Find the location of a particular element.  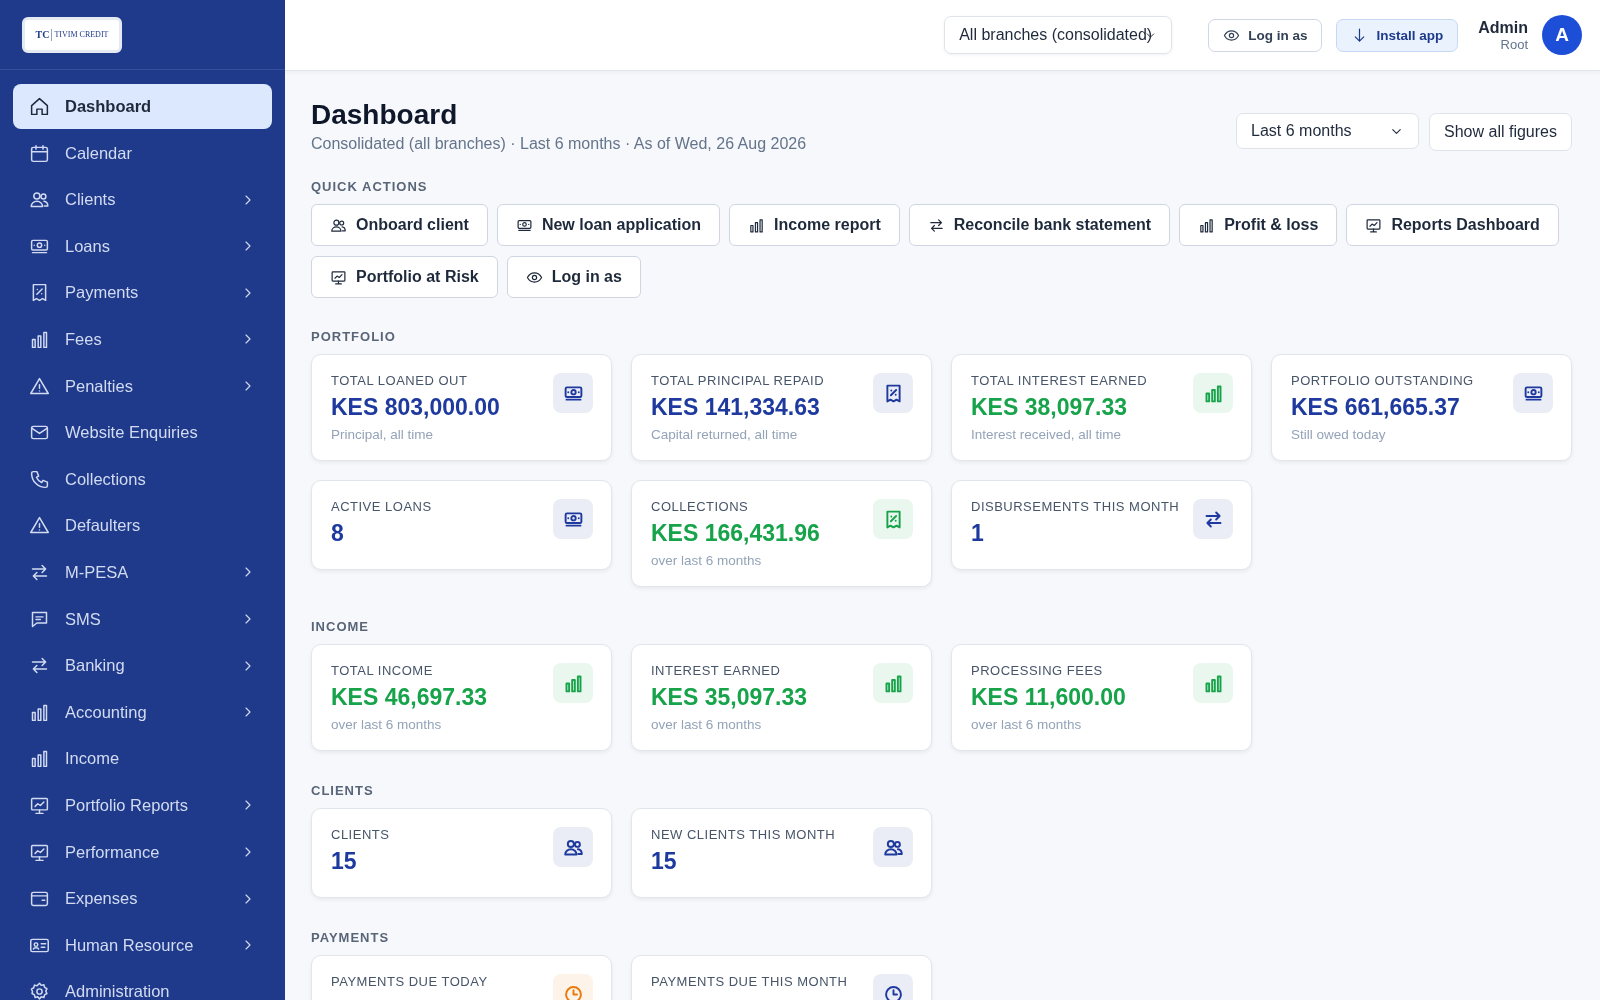

sidebar-item: Payments is located at coordinates (142, 293).